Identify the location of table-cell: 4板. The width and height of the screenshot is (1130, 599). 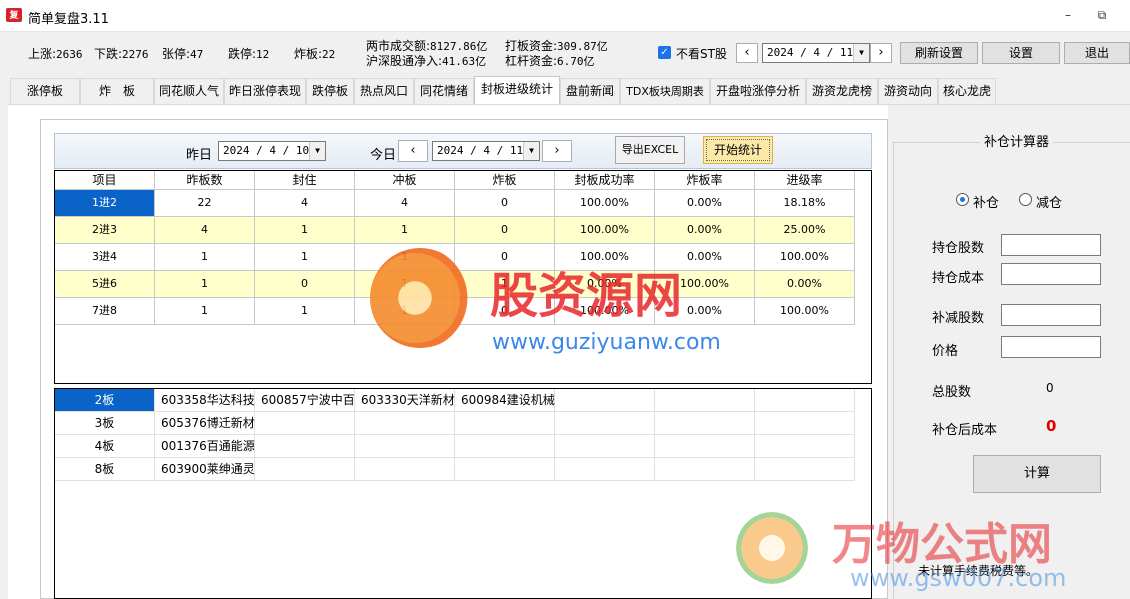
(105, 446).